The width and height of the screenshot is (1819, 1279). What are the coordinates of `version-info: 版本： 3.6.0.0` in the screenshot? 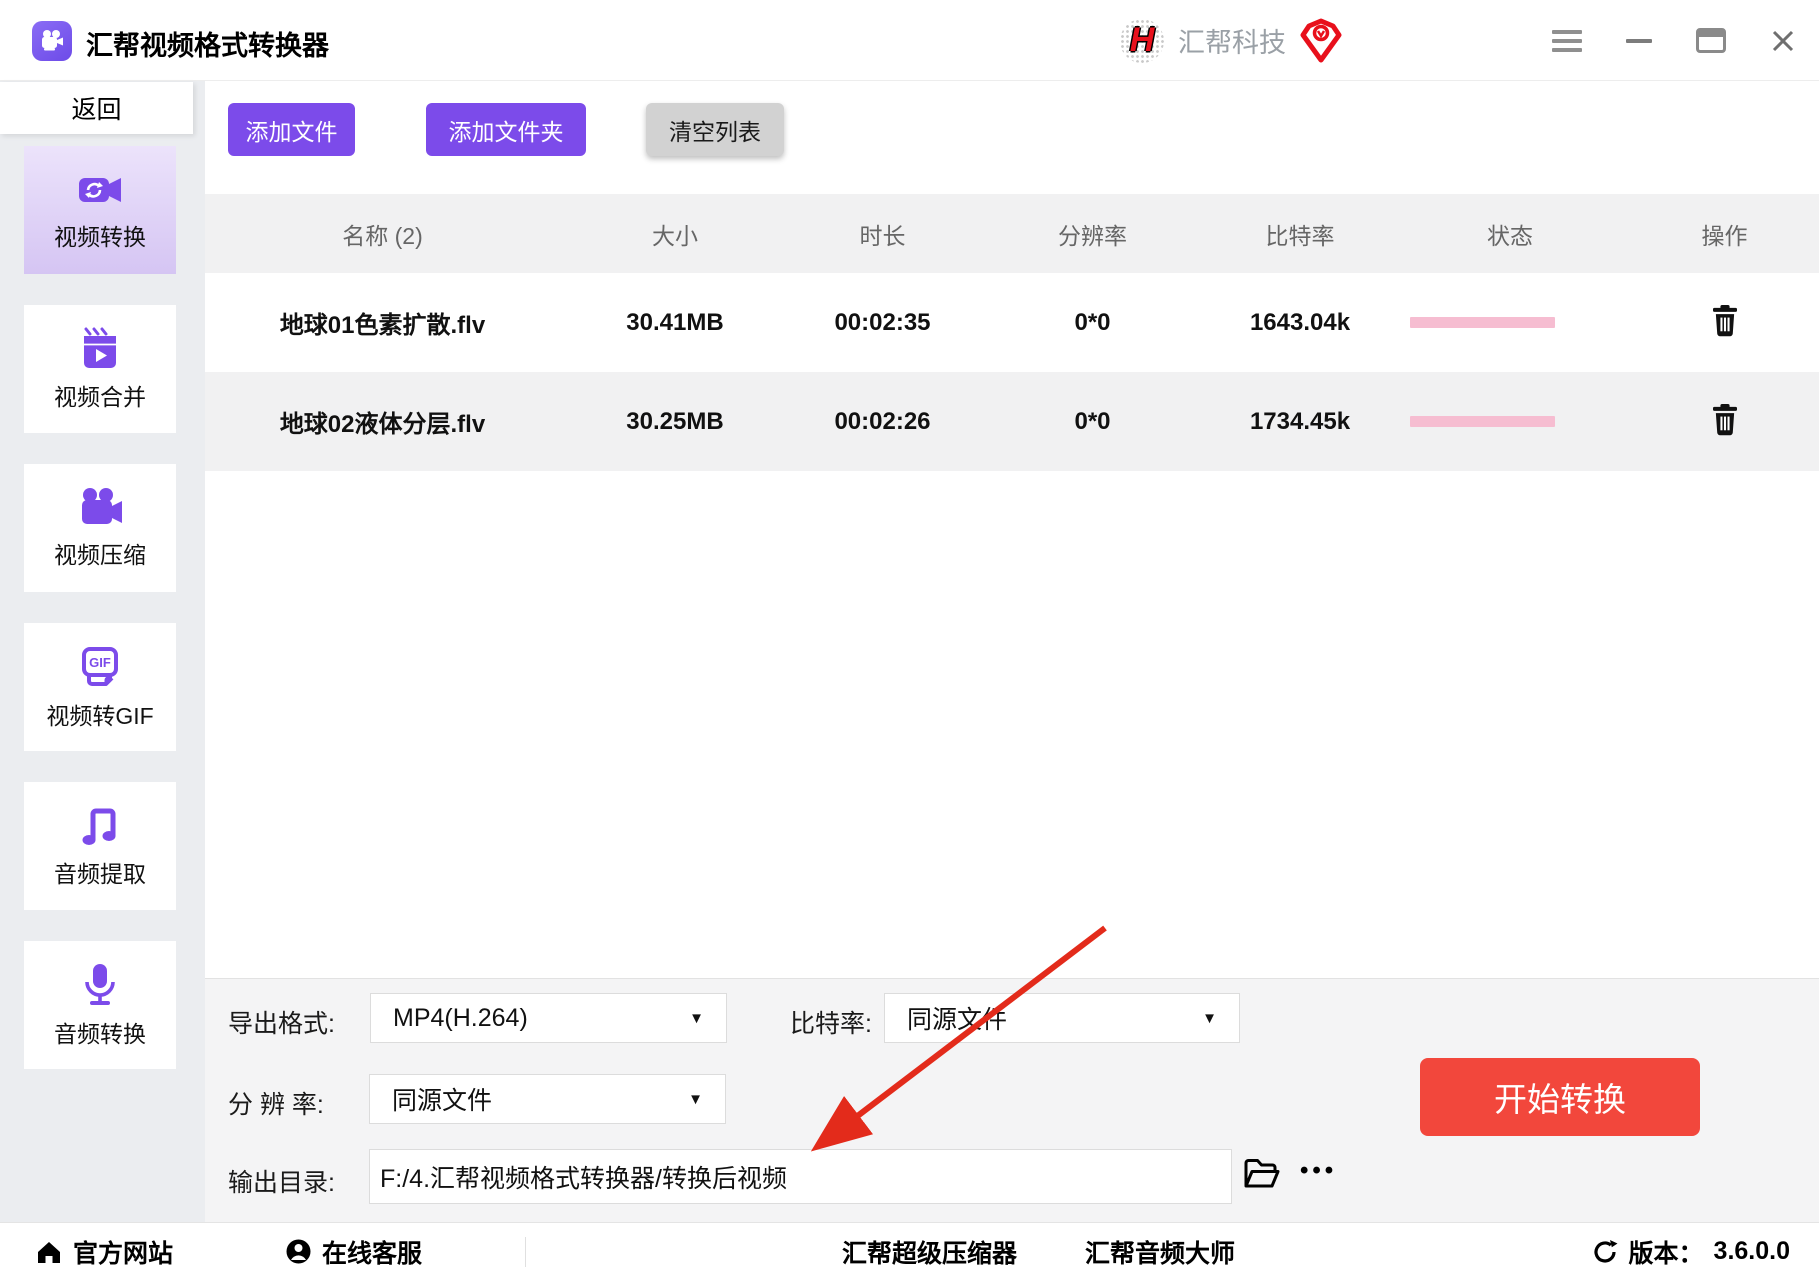 It's located at (1690, 1251).